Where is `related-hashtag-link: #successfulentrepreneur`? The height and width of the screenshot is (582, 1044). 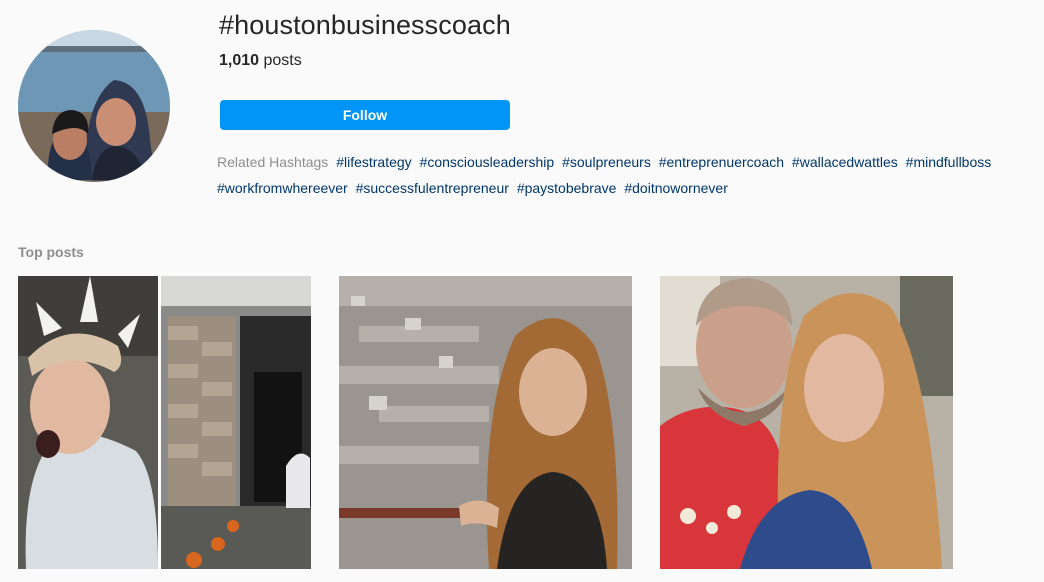
related-hashtag-link: #successfulentrepreneur is located at coordinates (432, 188).